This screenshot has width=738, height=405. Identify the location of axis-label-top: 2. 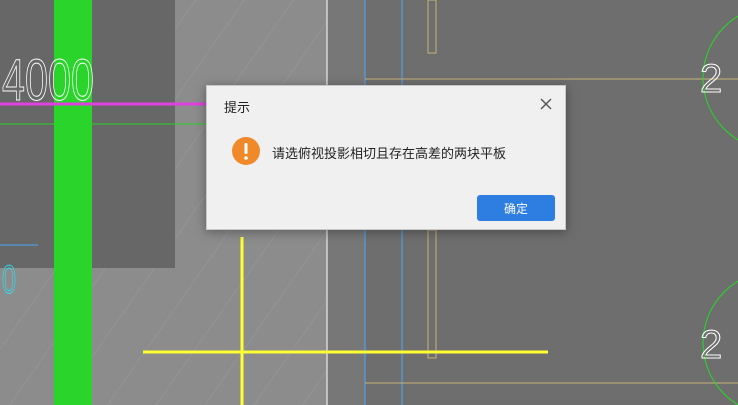
(711, 79).